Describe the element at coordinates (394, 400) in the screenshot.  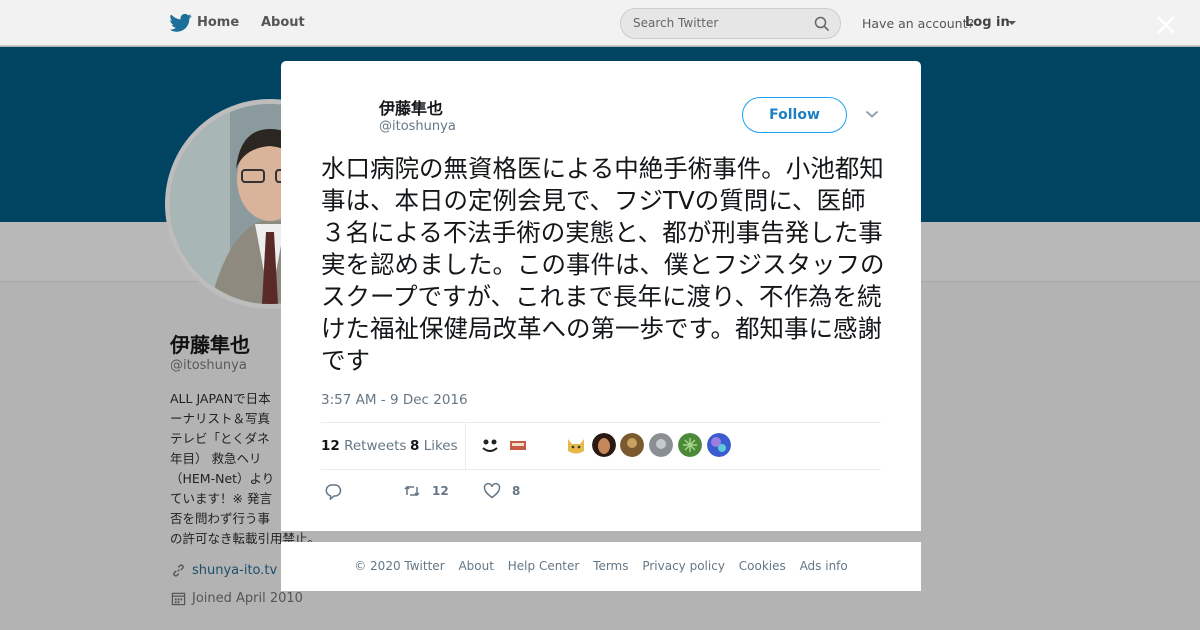
I see `tweet-timestamp: 3:57 AM - 9 Dec 2016` at that location.